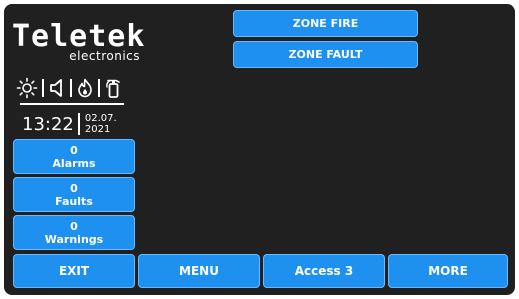 This screenshot has height=299, width=519. Describe the element at coordinates (113, 88) in the screenshot. I see `fire-extinguisher-icon` at that location.